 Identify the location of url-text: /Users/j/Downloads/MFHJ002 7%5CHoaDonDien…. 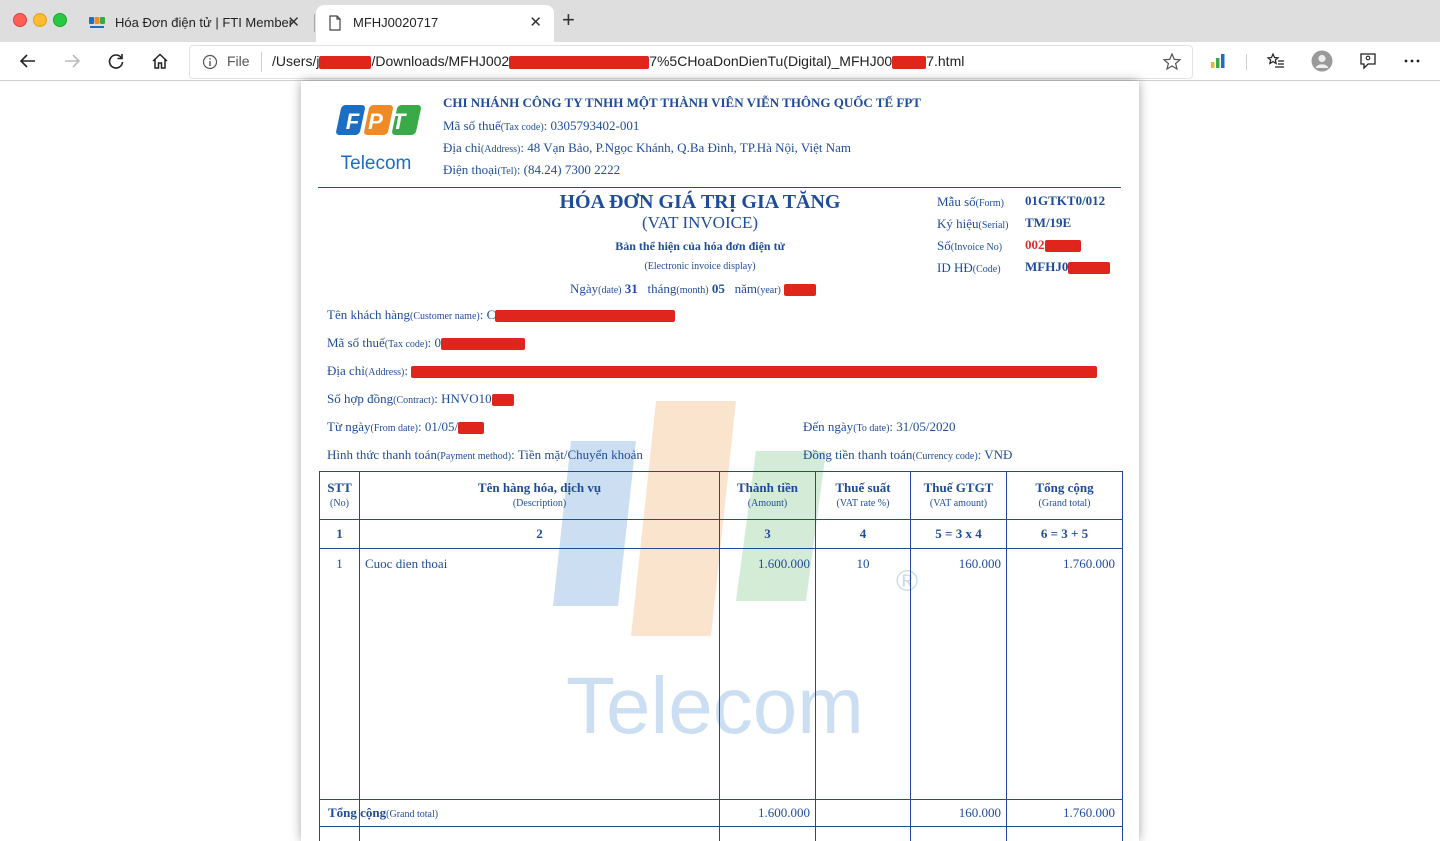
(618, 61).